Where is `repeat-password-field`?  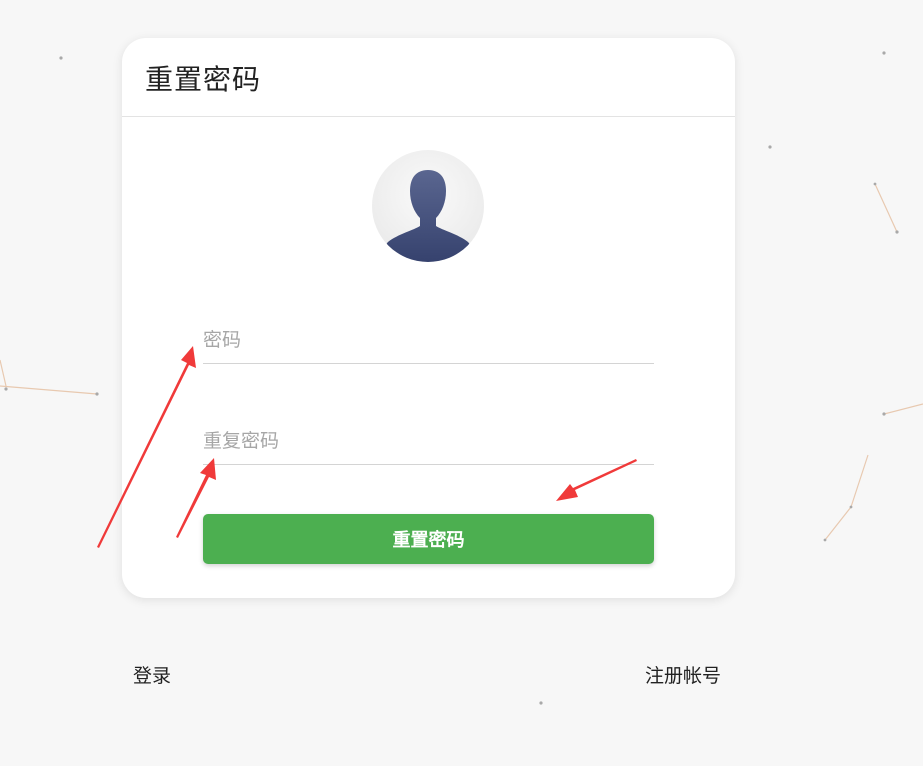
repeat-password-field is located at coordinates (428, 441).